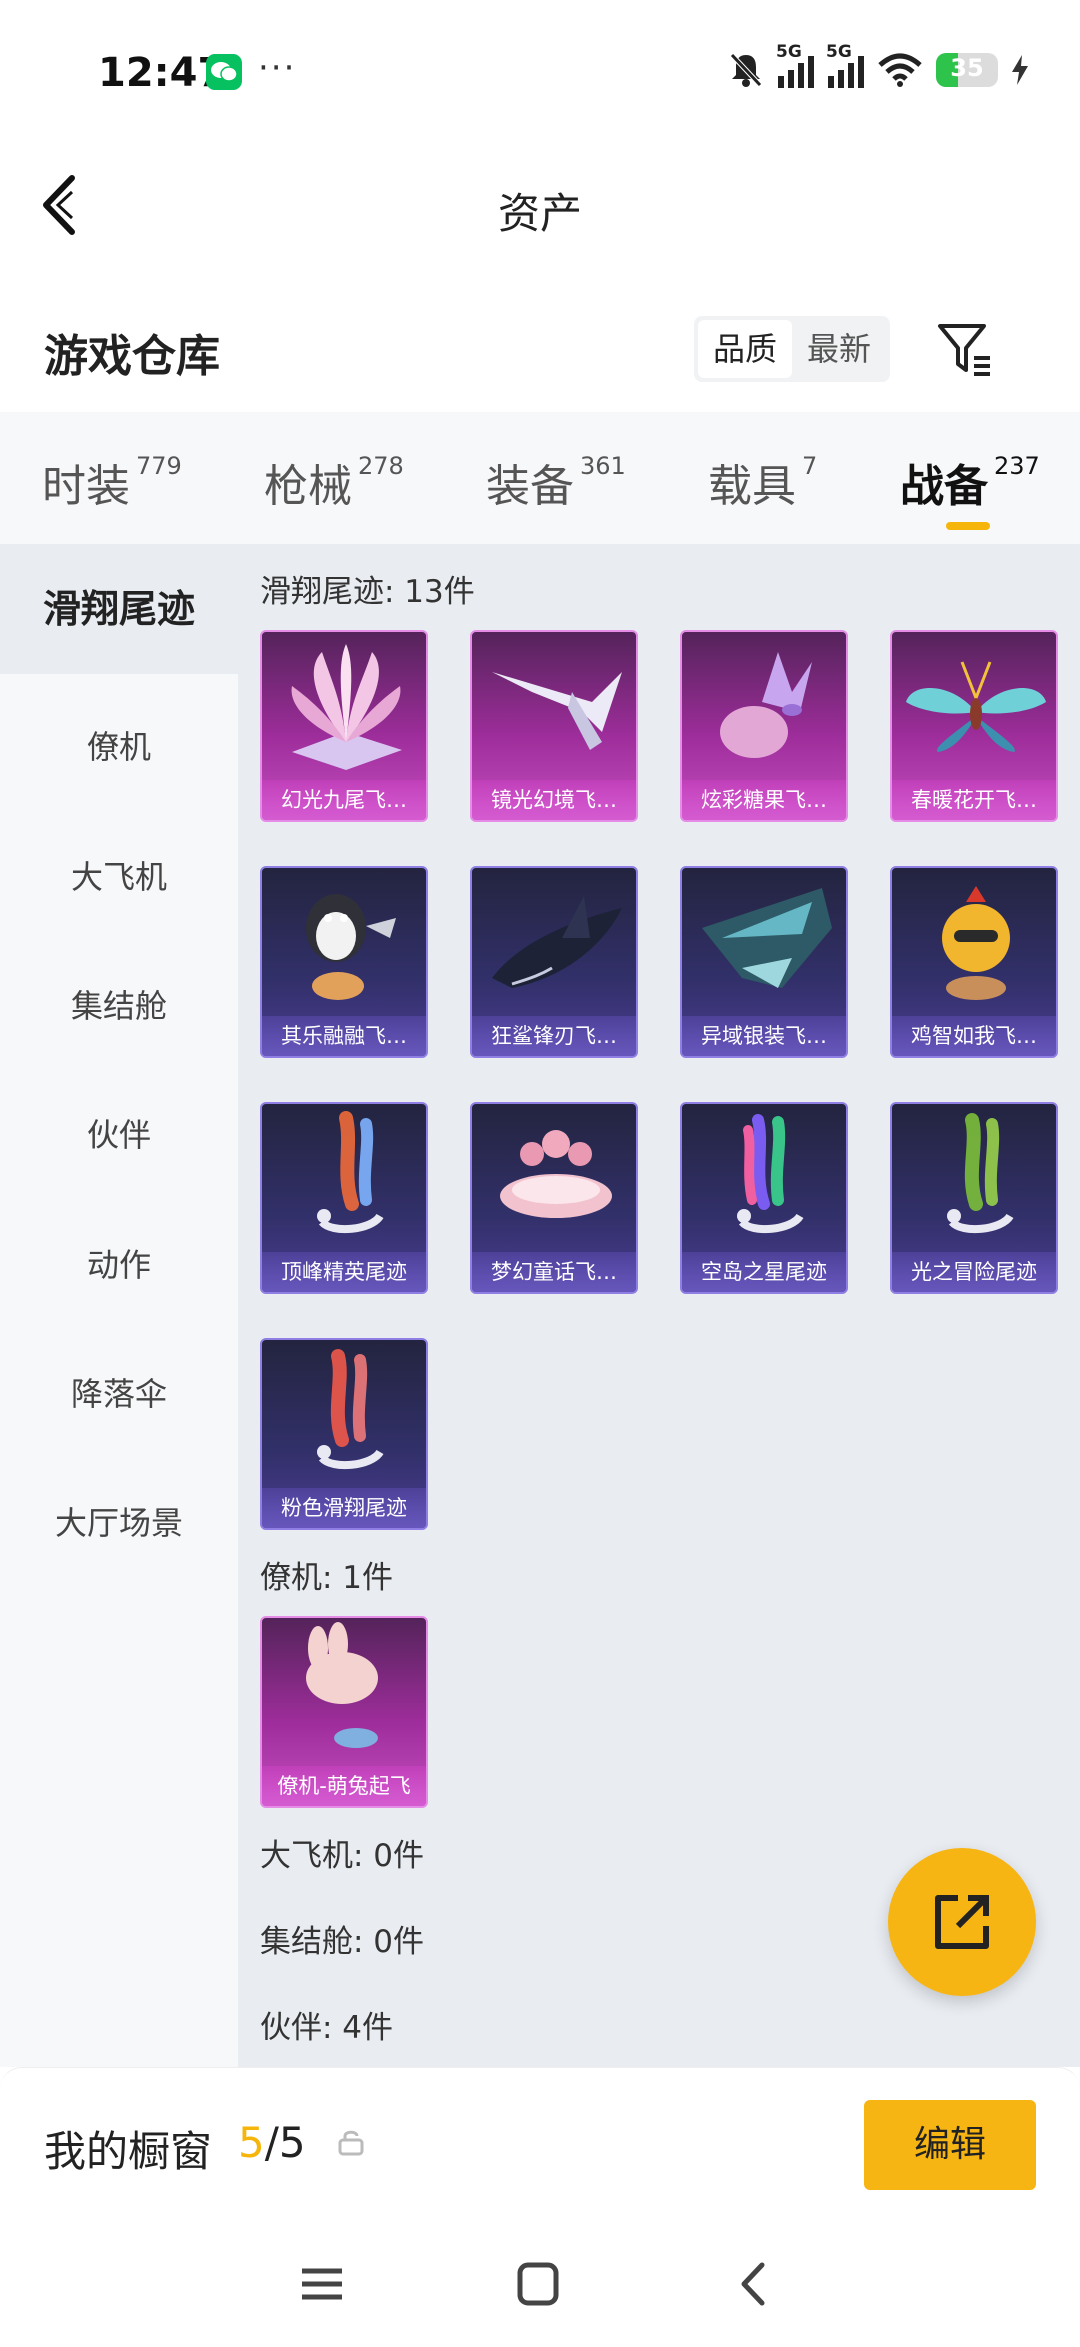 The height and width of the screenshot is (2347, 1080). What do you see at coordinates (968, 526) in the screenshot?
I see `active-tab-indicator` at bounding box center [968, 526].